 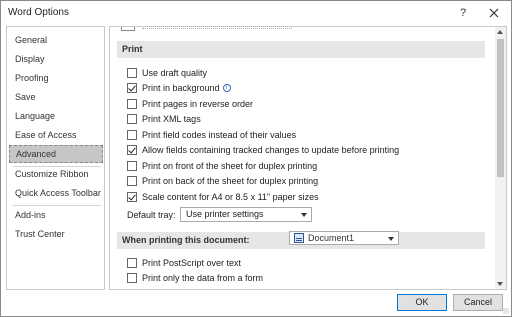 I want to click on partial-checkbox, so click(x=128, y=29).